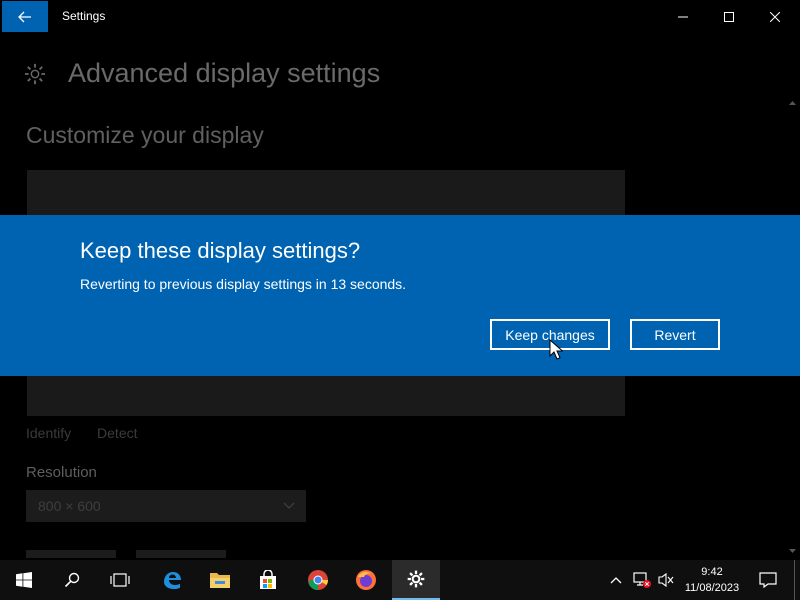 This screenshot has height=600, width=800. I want to click on resolution-dropdown: 800 × 600, so click(166, 506).